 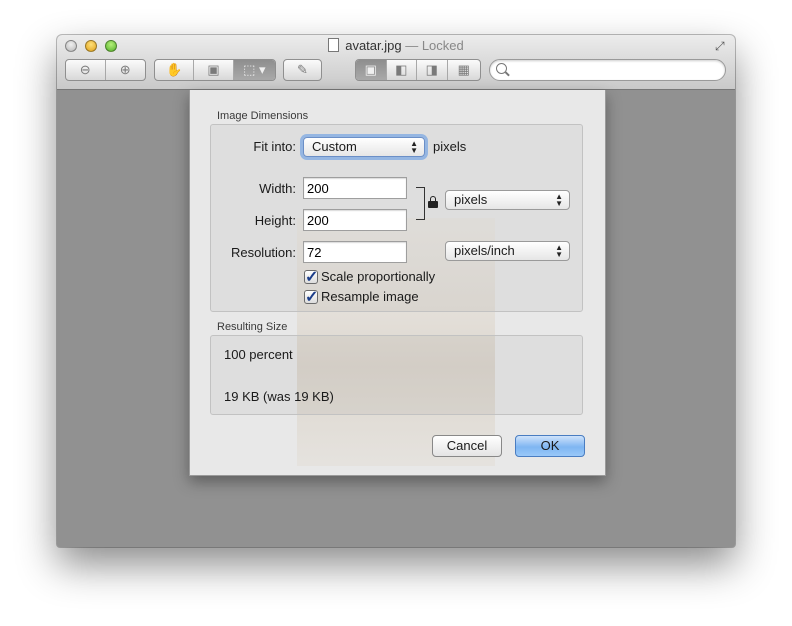 I want to click on text-tool-icon: ▣, so click(x=214, y=70).